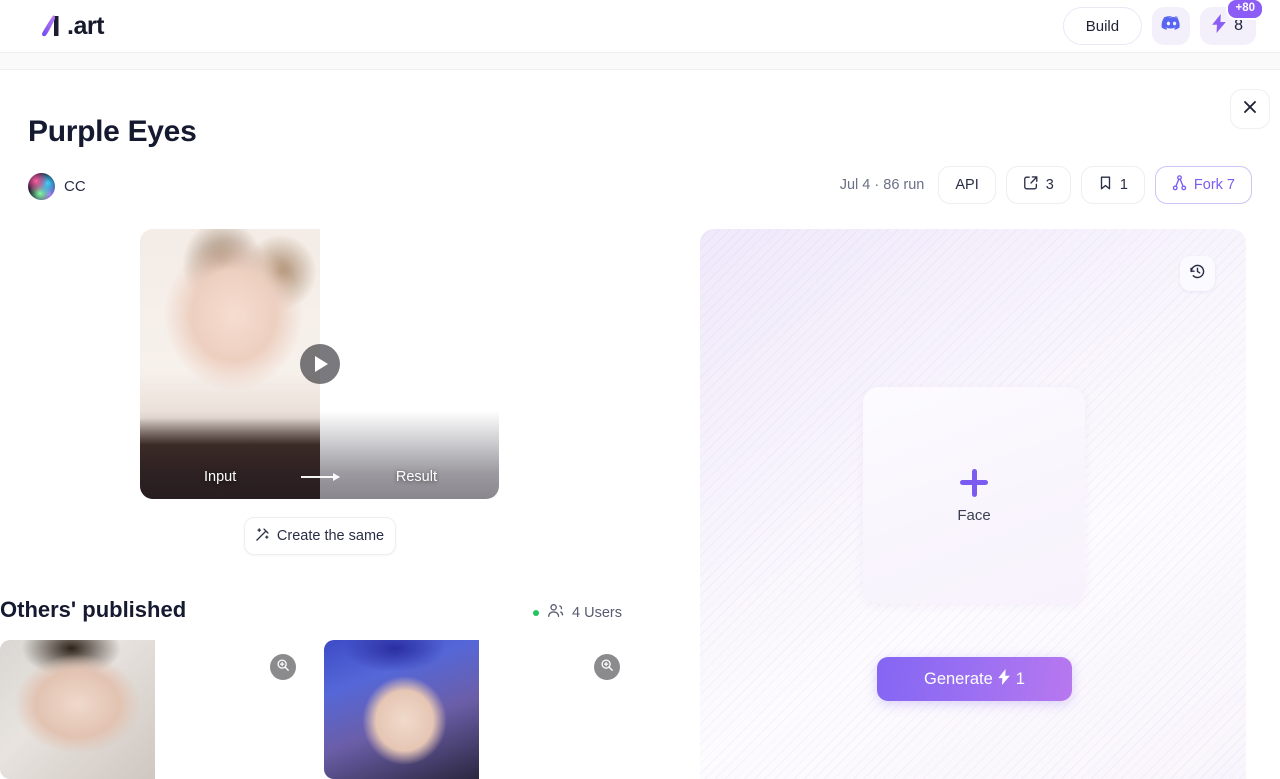  I want to click on fork-button: Fork 7, so click(1203, 185).